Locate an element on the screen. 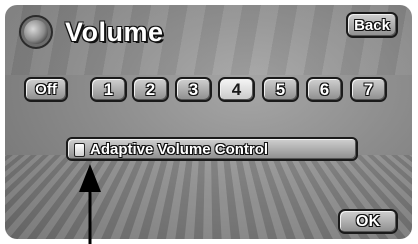 This screenshot has width=418, height=244. back-button: Back is located at coordinates (372, 25).